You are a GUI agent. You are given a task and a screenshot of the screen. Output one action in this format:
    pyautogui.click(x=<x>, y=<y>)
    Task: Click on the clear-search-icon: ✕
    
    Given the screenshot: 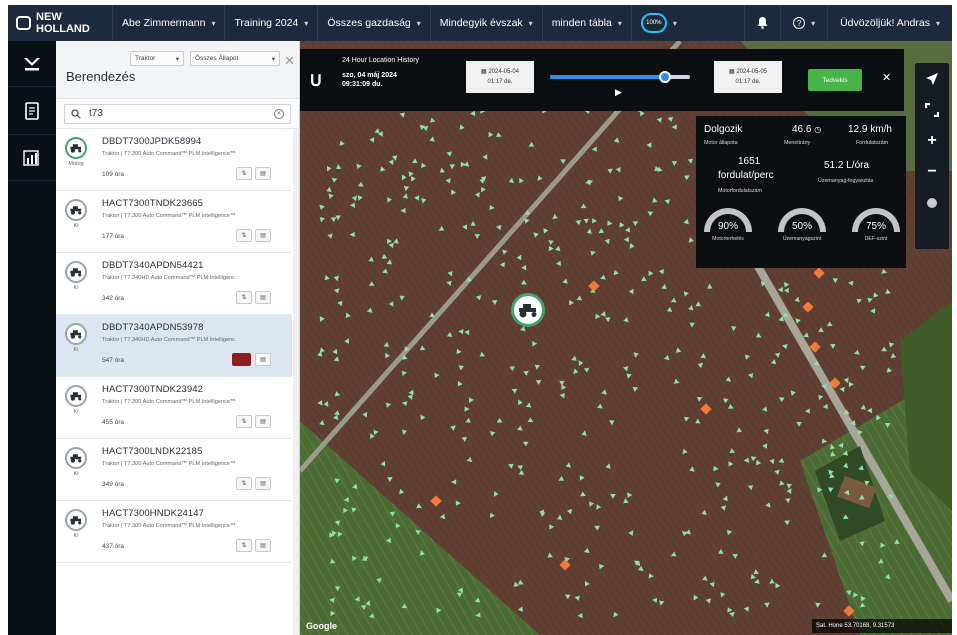 What is the action you would take?
    pyautogui.click(x=279, y=113)
    